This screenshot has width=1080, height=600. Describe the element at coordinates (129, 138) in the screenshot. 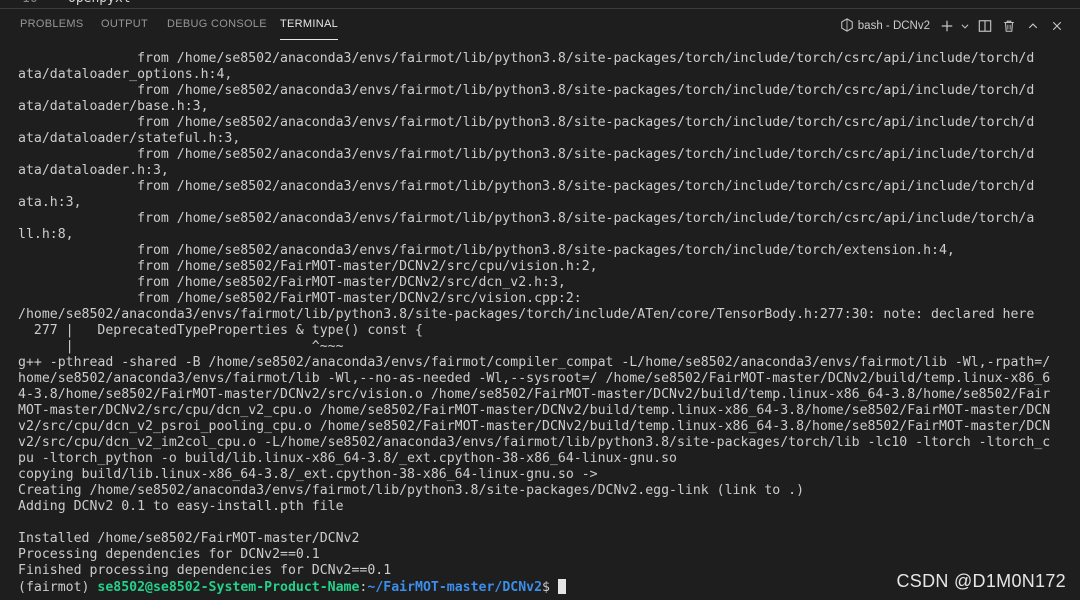

I see `terminal-line: ata/dataloader/stateful.h:3,` at that location.